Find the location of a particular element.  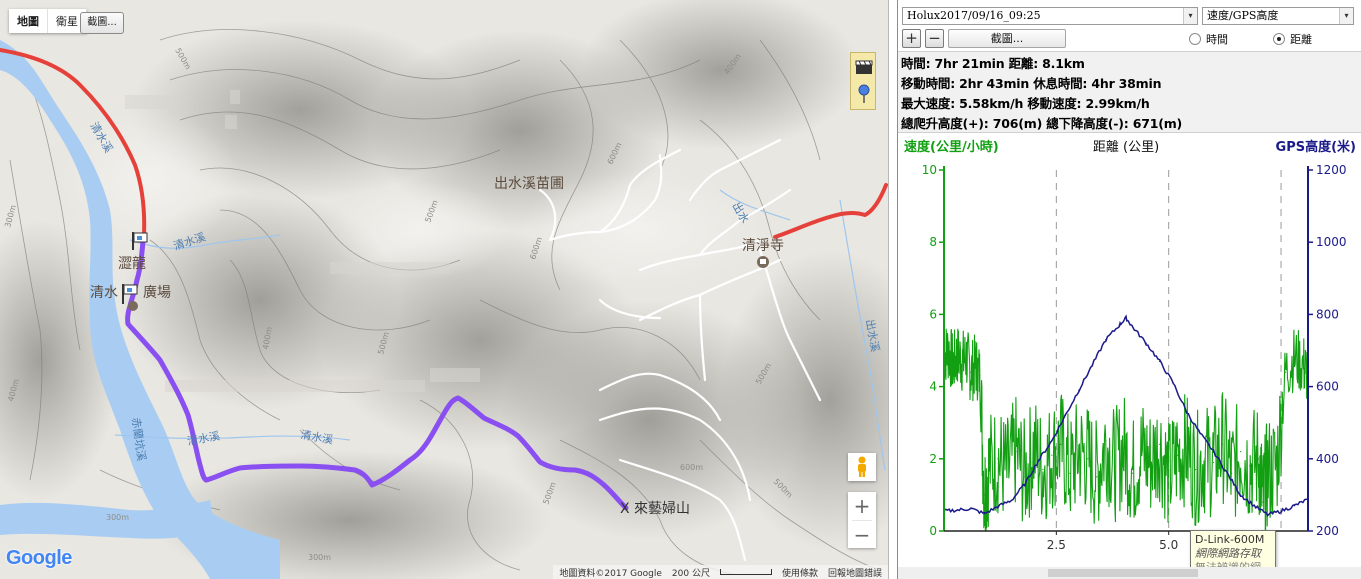

clapper-icon is located at coordinates (864, 67).